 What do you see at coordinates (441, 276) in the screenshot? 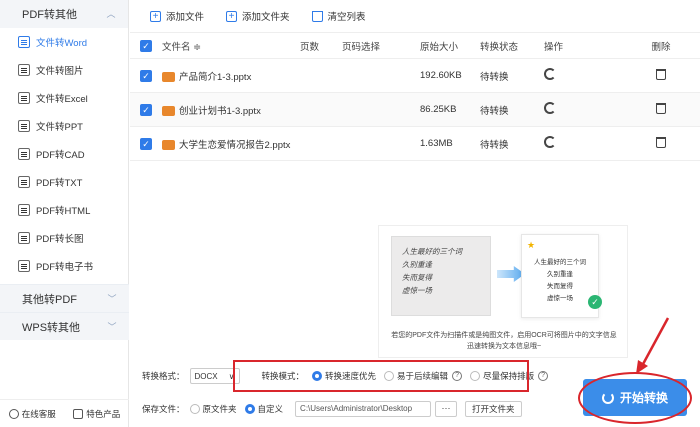
I see `handwriting-sample: 人生最好的三个词 久别重逢 失而复得 虚惊一场` at bounding box center [441, 276].